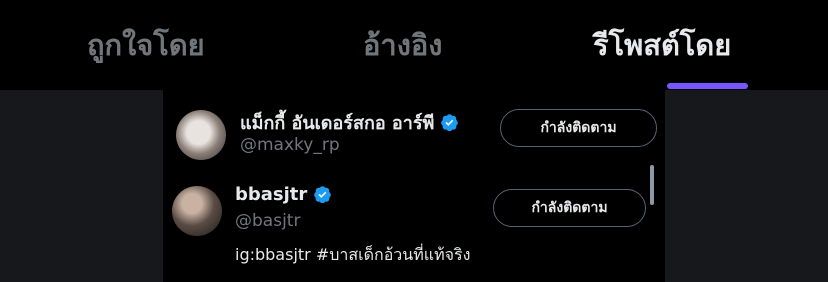 Image resolution: width=828 pixels, height=282 pixels. What do you see at coordinates (652, 185) in the screenshot?
I see `scrollbar` at bounding box center [652, 185].